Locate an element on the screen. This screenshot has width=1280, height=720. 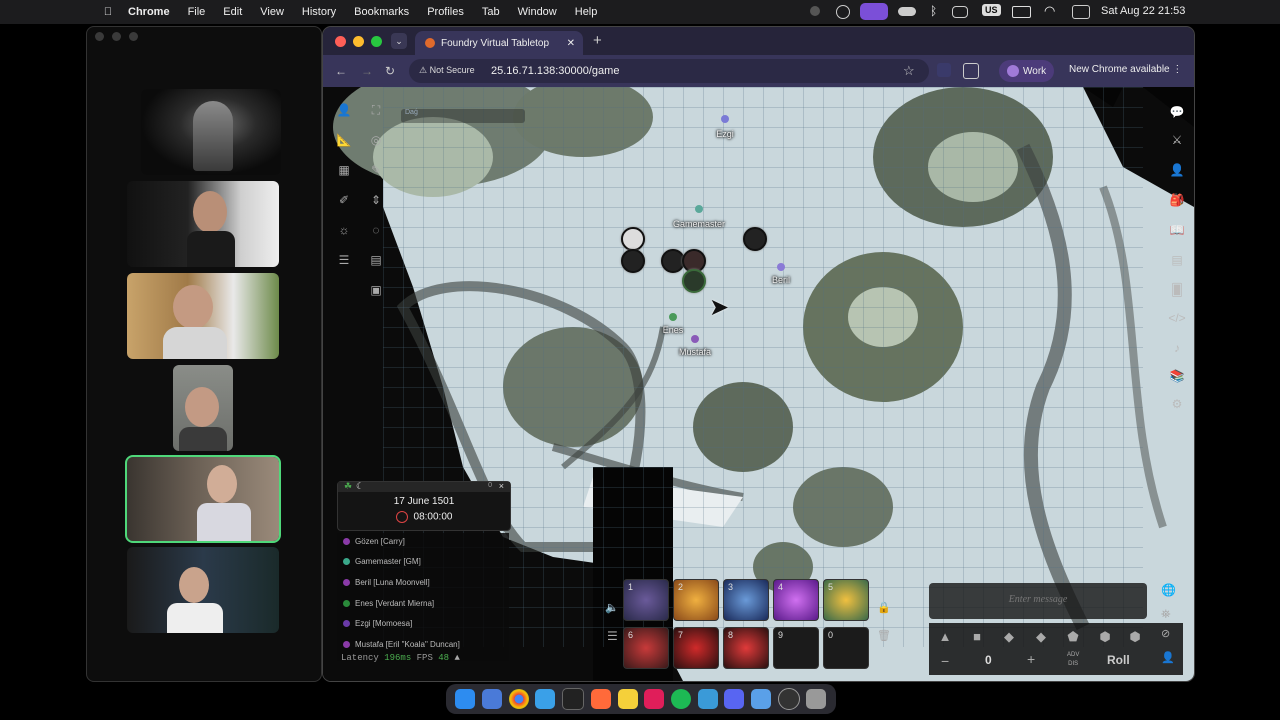
bookmark-star-icon: ☆ is located at coordinates (909, 71).